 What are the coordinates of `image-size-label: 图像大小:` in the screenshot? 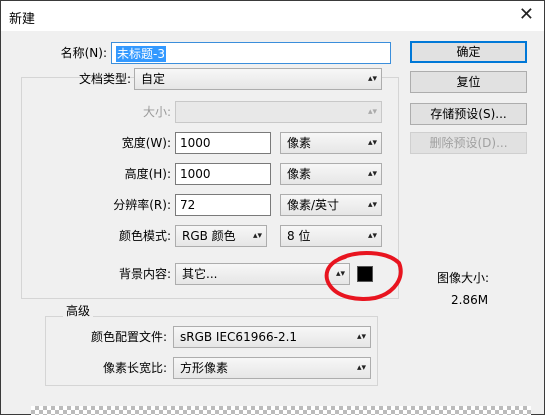 It's located at (463, 278).